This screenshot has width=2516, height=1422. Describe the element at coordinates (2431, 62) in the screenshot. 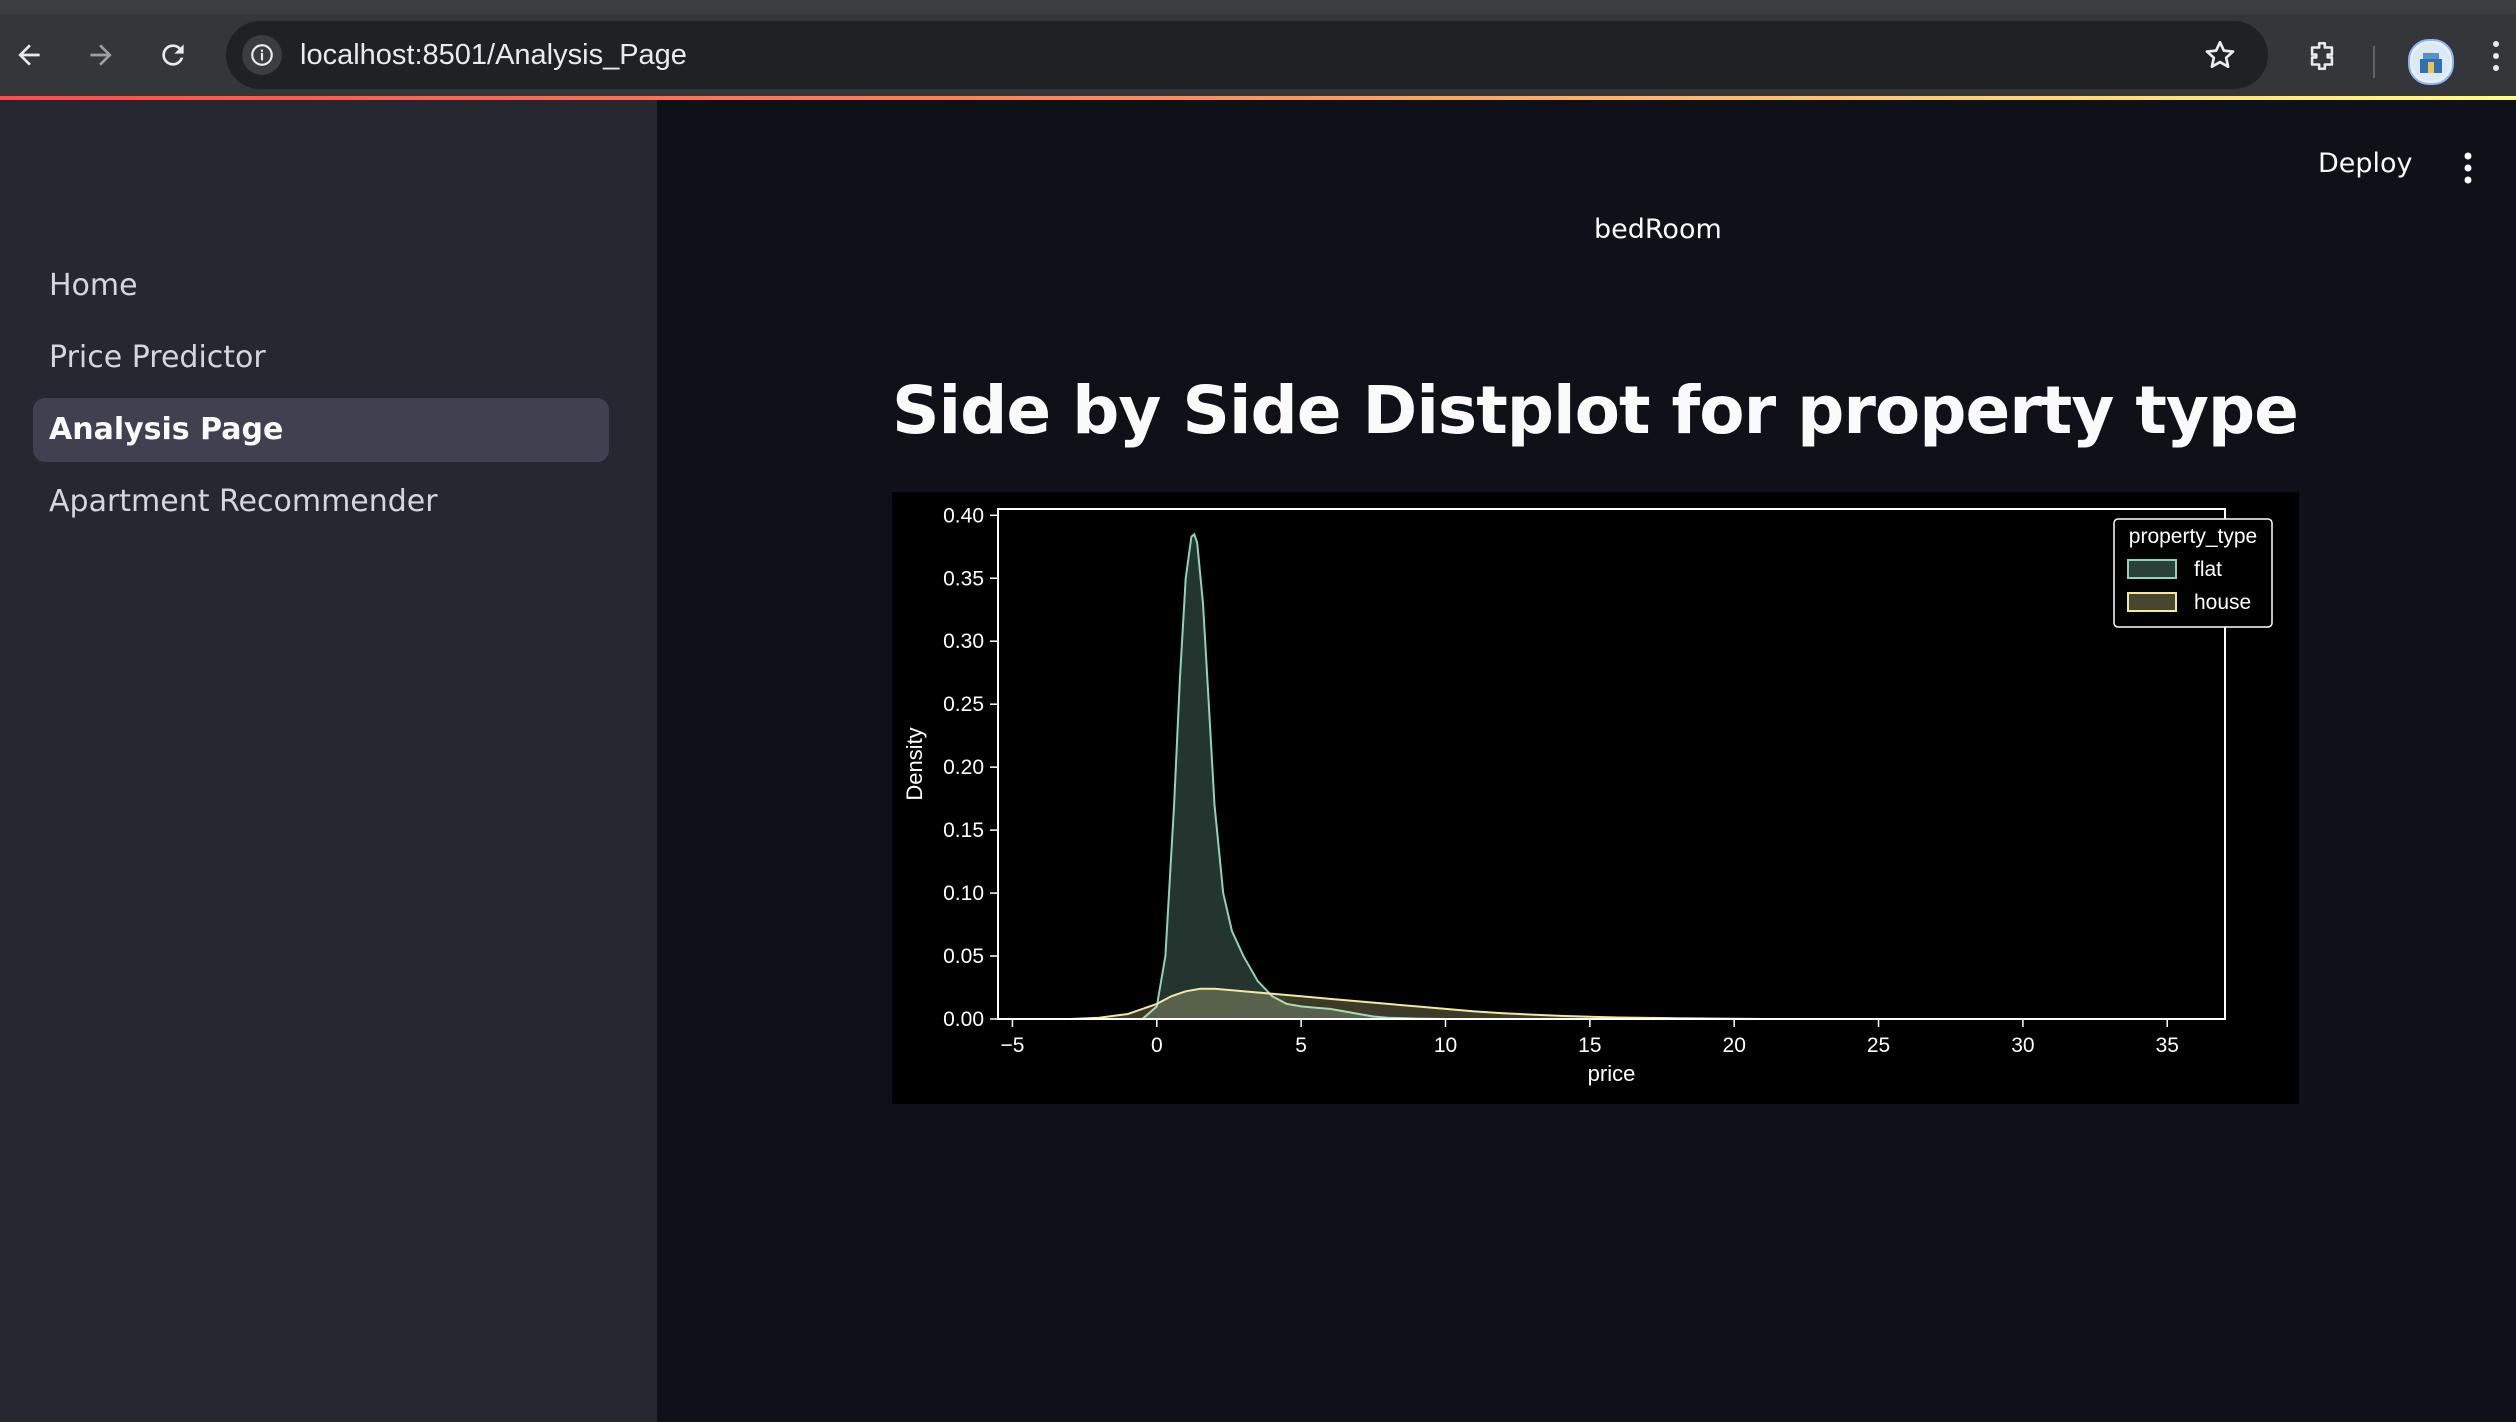

I see `profile-avatar` at that location.